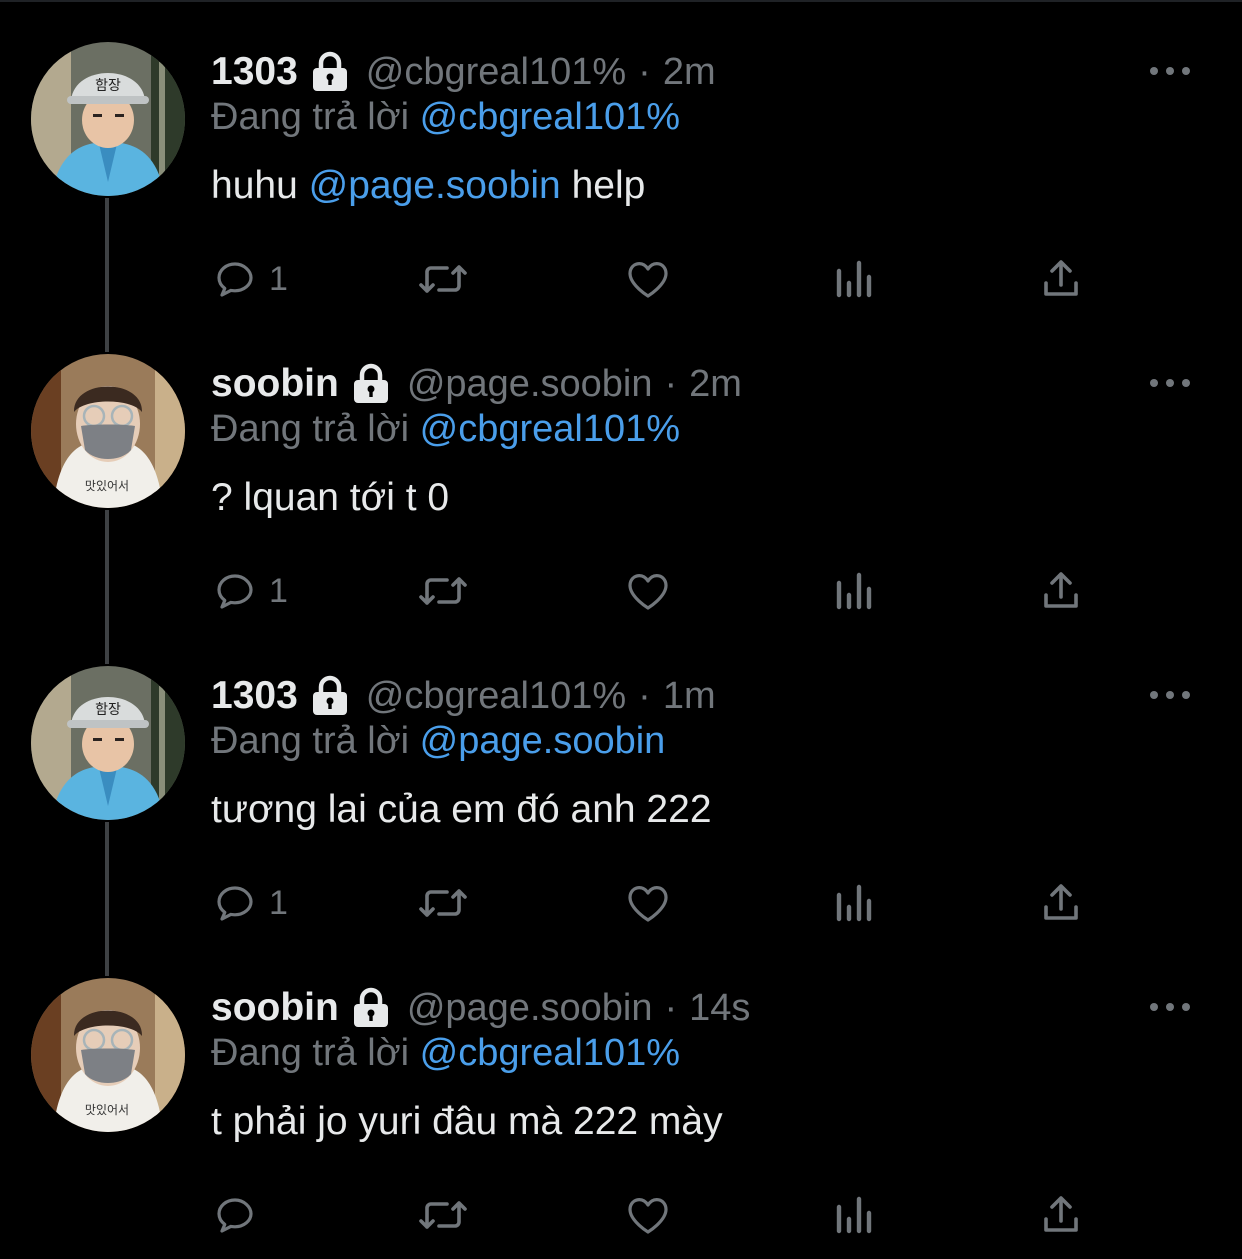 This screenshot has height=1259, width=1242. I want to click on tweet-text-part: t phải jo yuri đâu mà 222 mày, so click(467, 1121).